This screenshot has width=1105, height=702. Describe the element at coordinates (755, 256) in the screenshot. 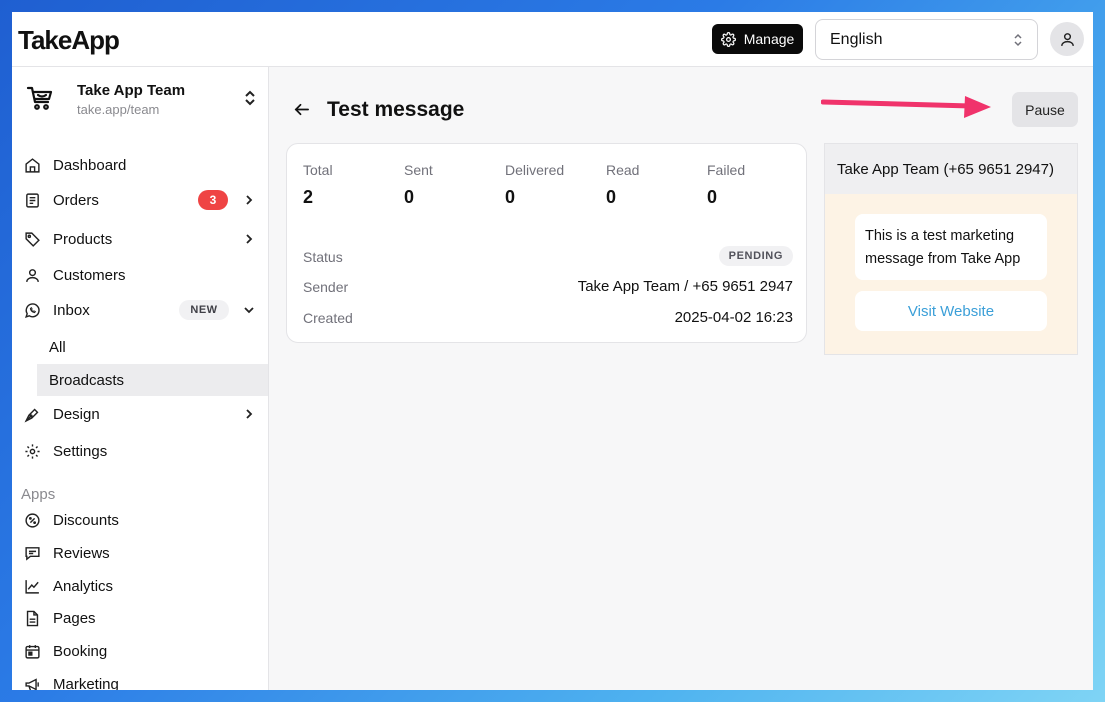

I see `status-badge: PENDING` at that location.